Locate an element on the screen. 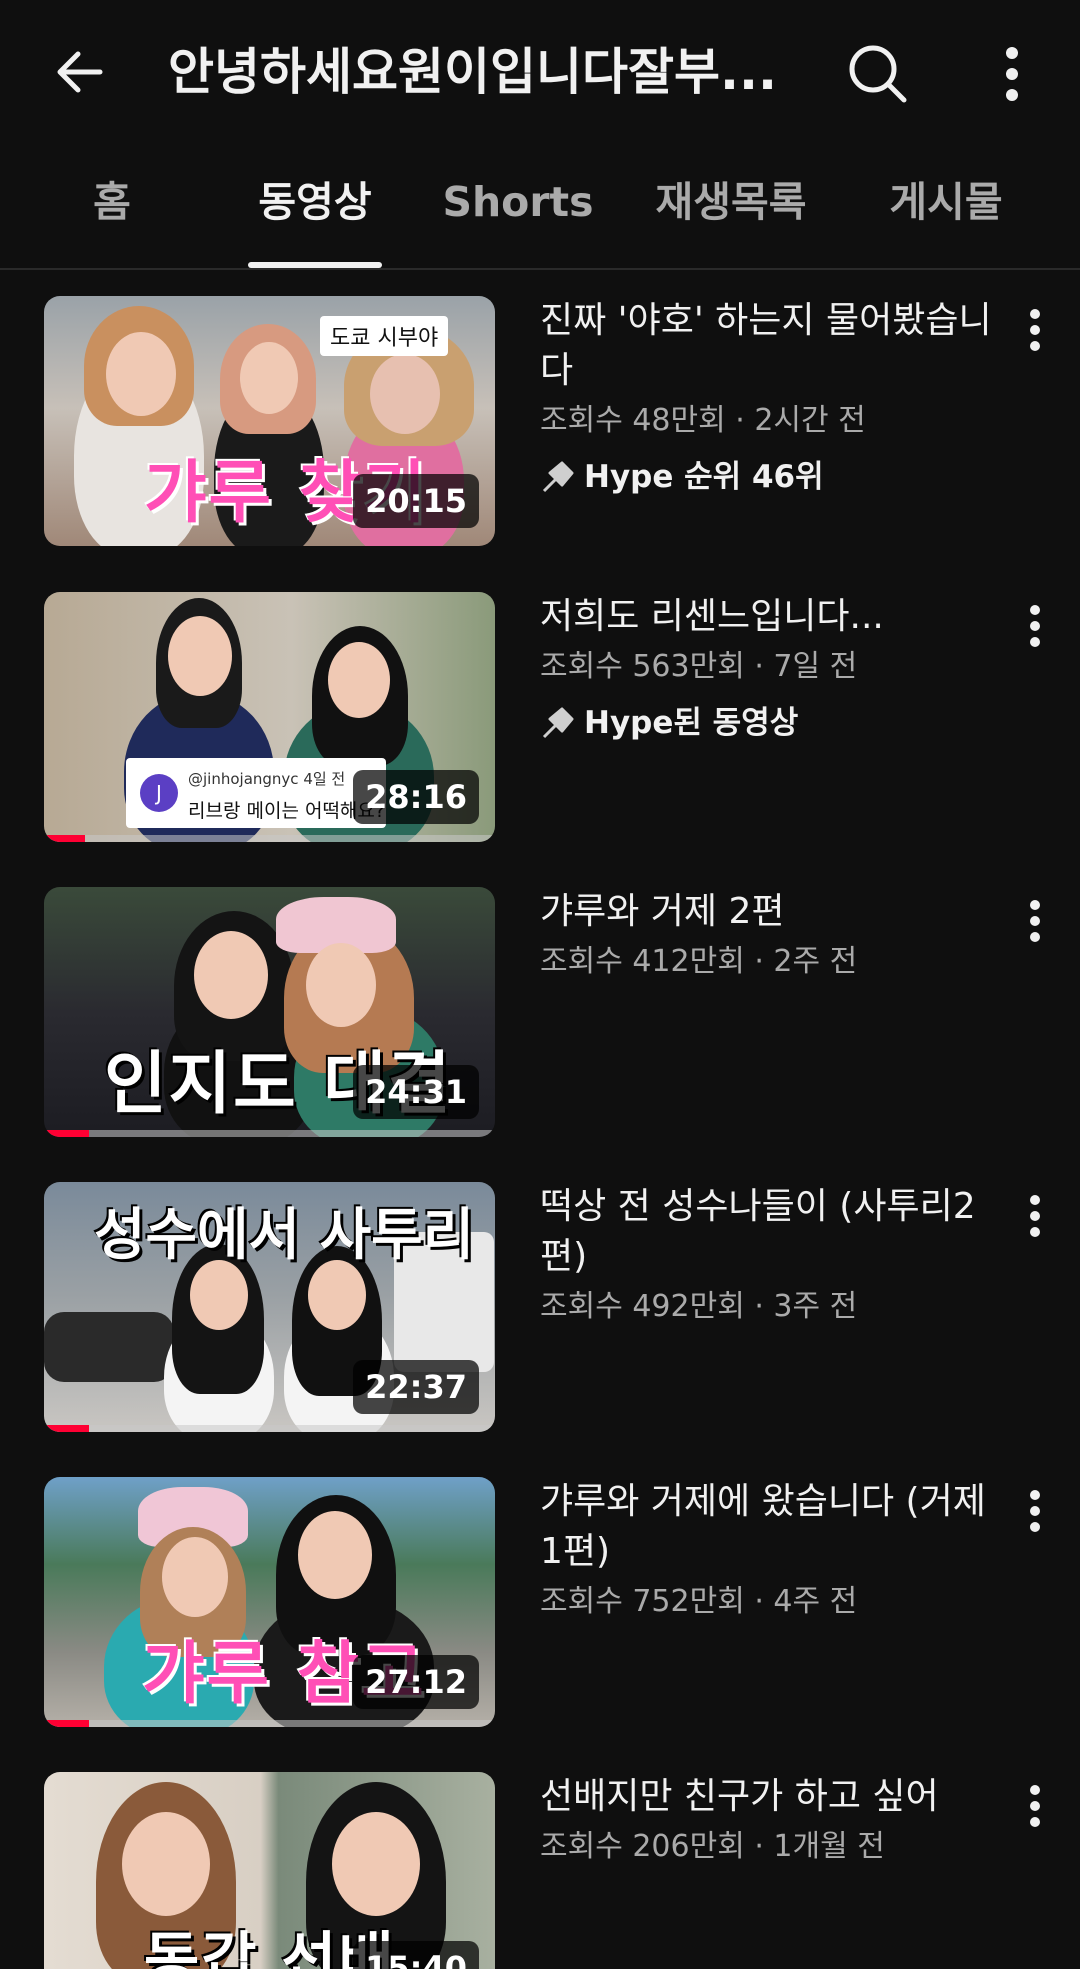  video-thumbnail: 동갑 선배 15:40 is located at coordinates (269, 1870).